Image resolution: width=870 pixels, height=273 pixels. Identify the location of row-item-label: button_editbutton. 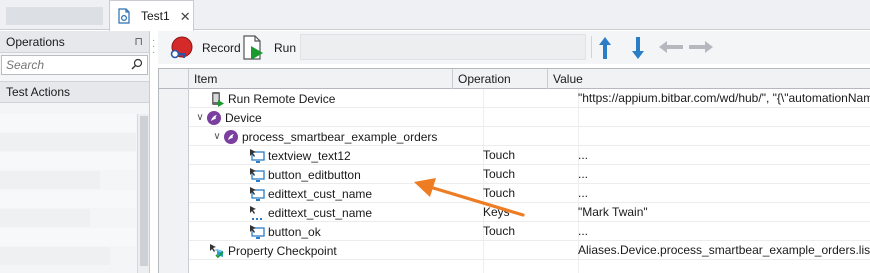
(314, 174).